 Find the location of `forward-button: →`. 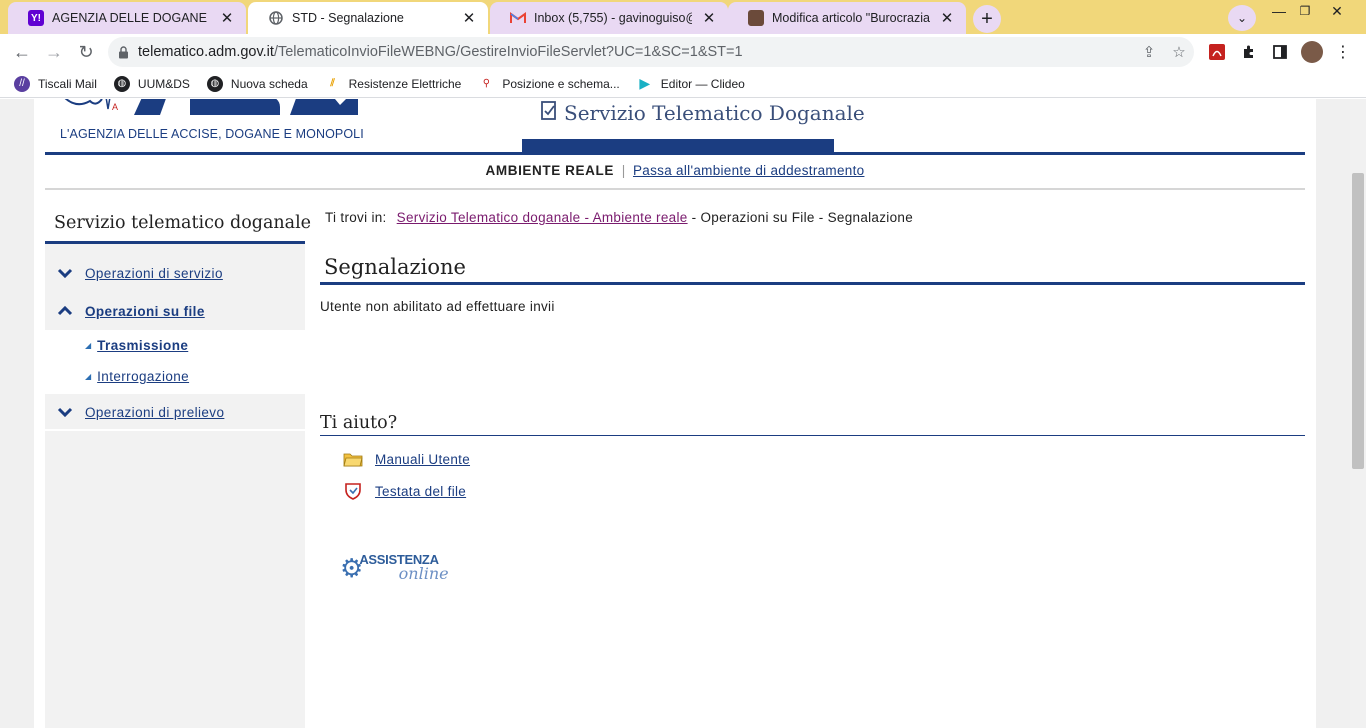

forward-button: → is located at coordinates (54, 52).